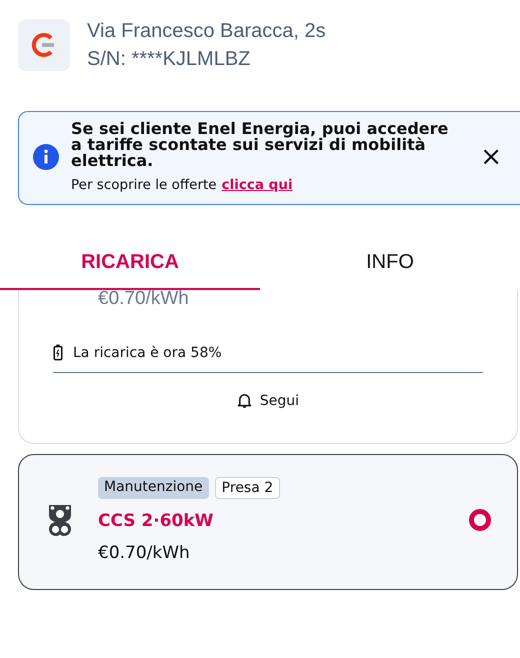 Image resolution: width=520 pixels, height=658 pixels. I want to click on connector-name: CCS 2·60kW, so click(156, 521).